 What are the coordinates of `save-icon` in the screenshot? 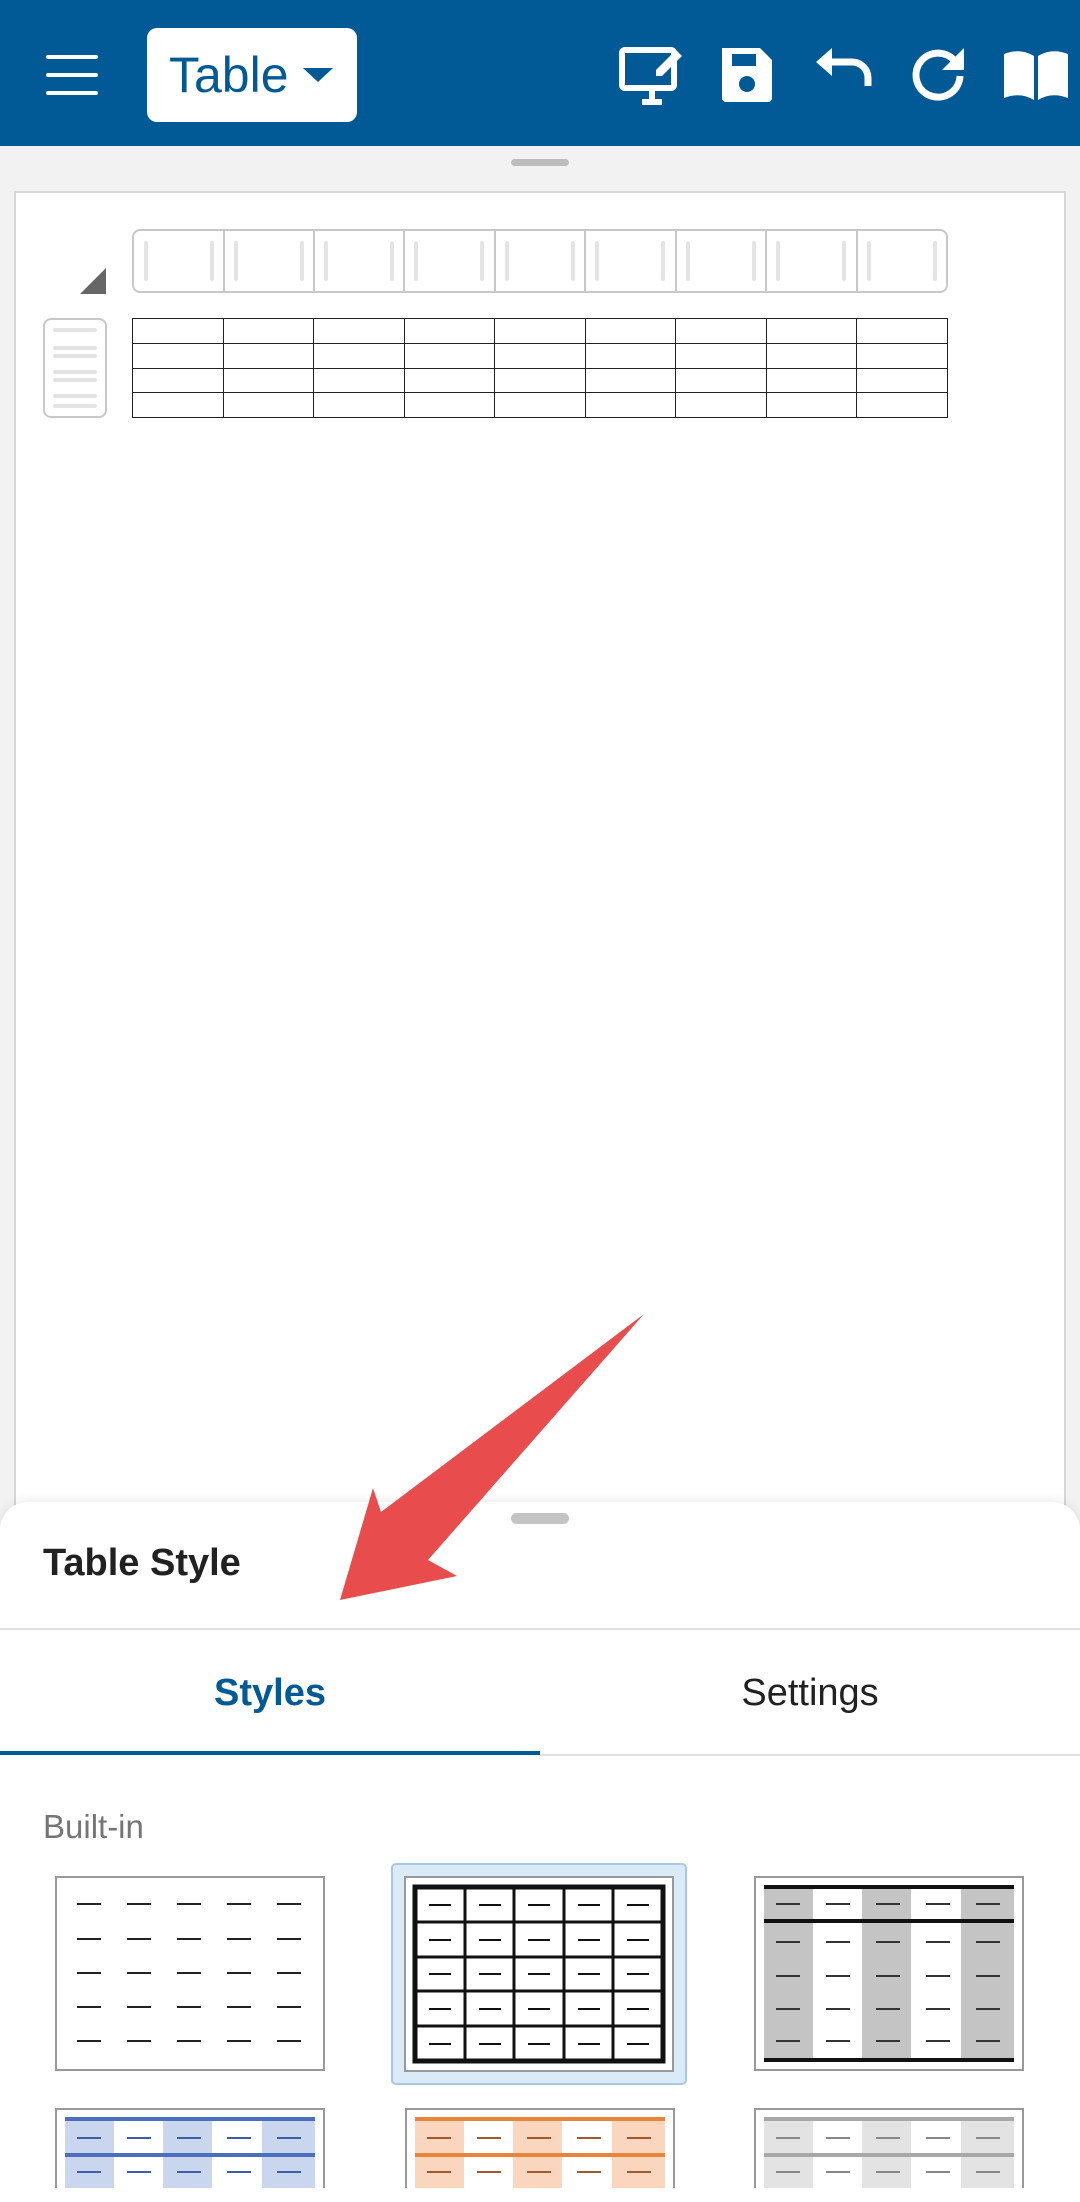 It's located at (747, 75).